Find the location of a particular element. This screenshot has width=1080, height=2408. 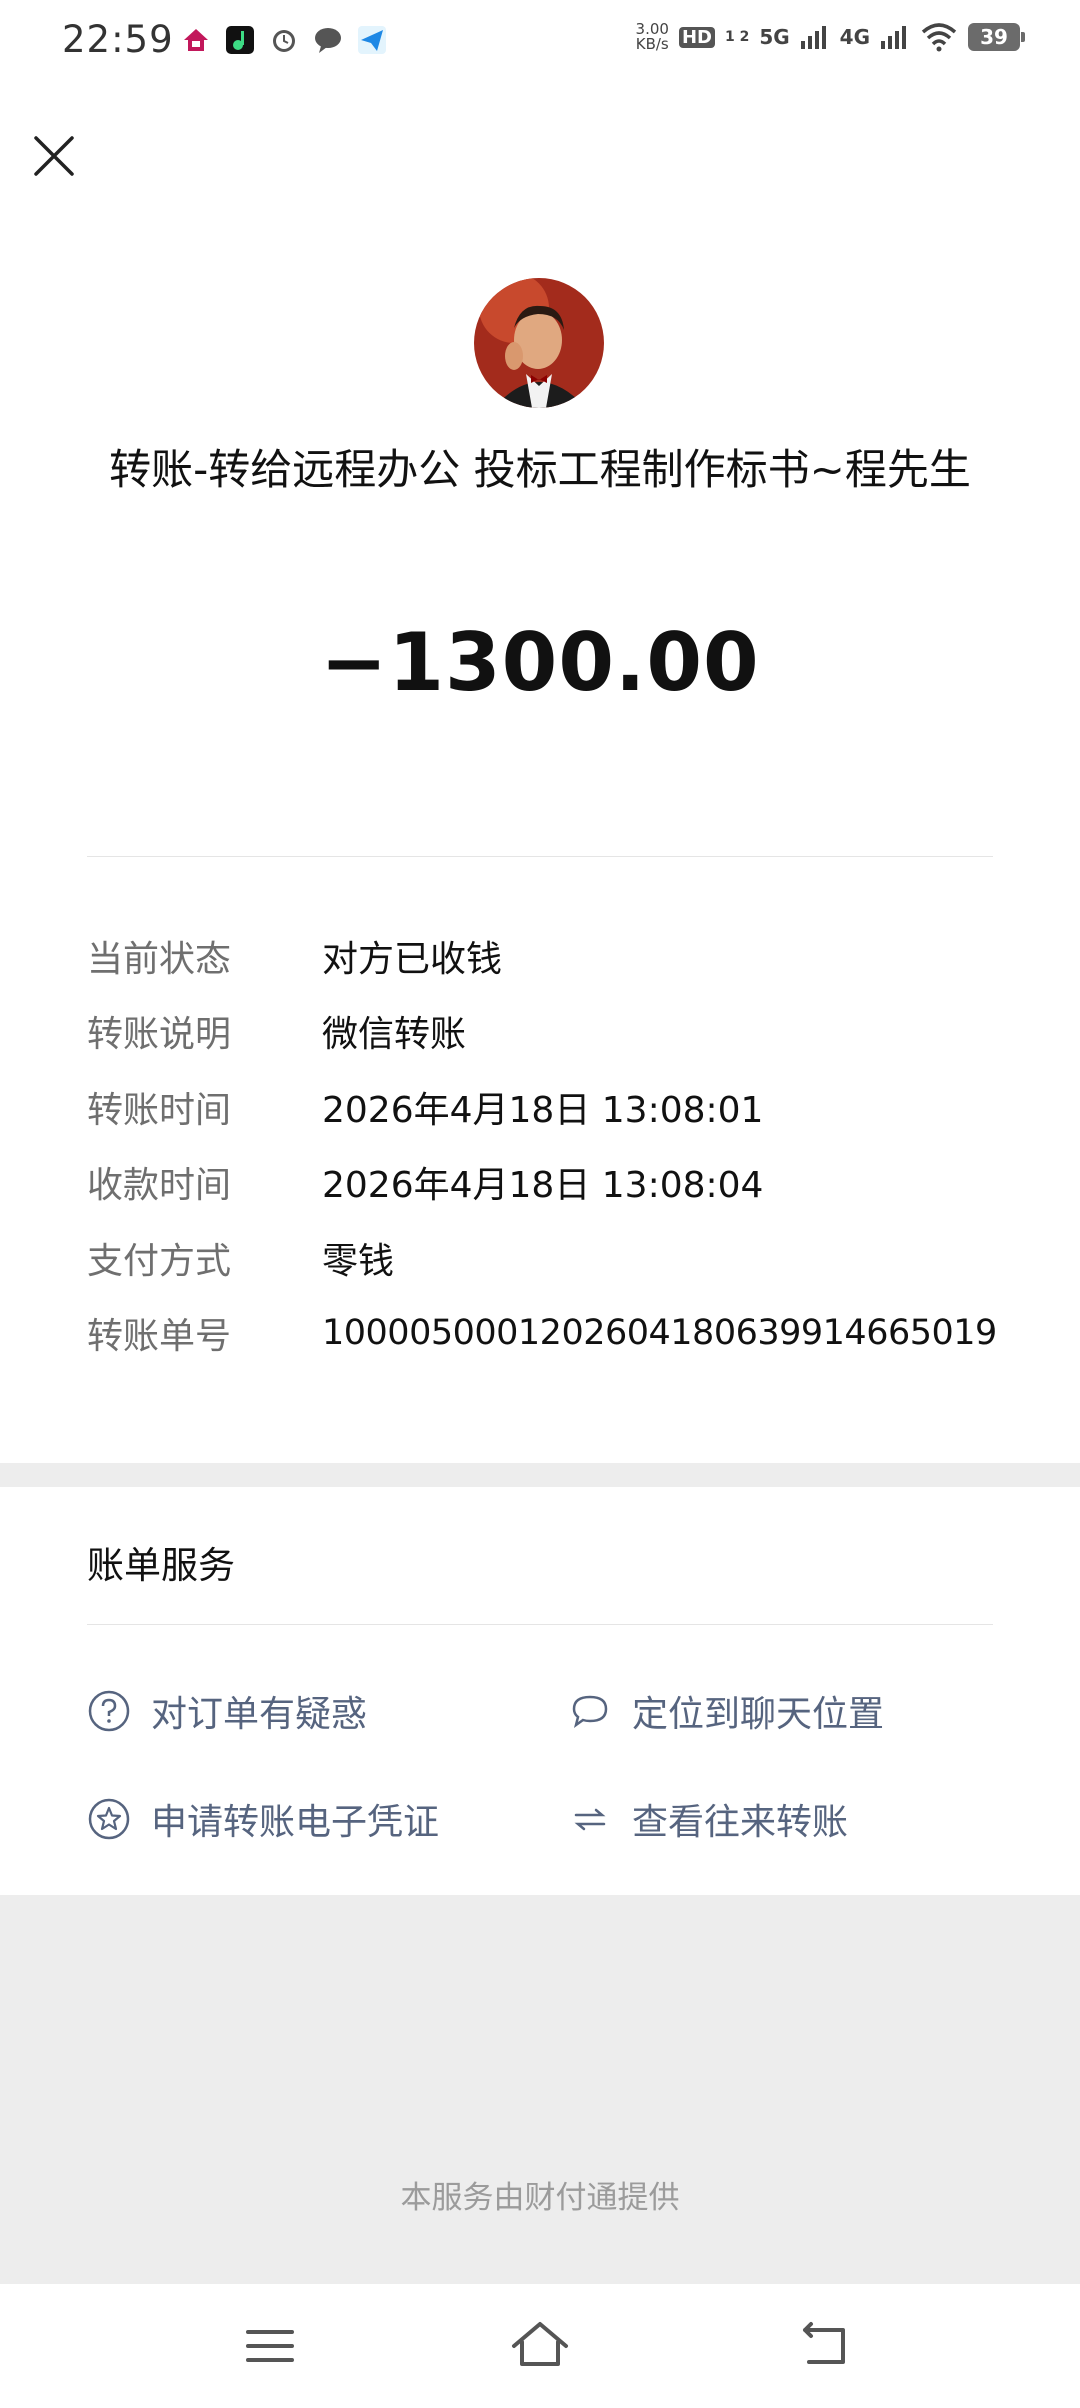

detail-row-transfer-id: 转账单号 100005000120260418063991466501​9 is located at coordinates (542, 1334).